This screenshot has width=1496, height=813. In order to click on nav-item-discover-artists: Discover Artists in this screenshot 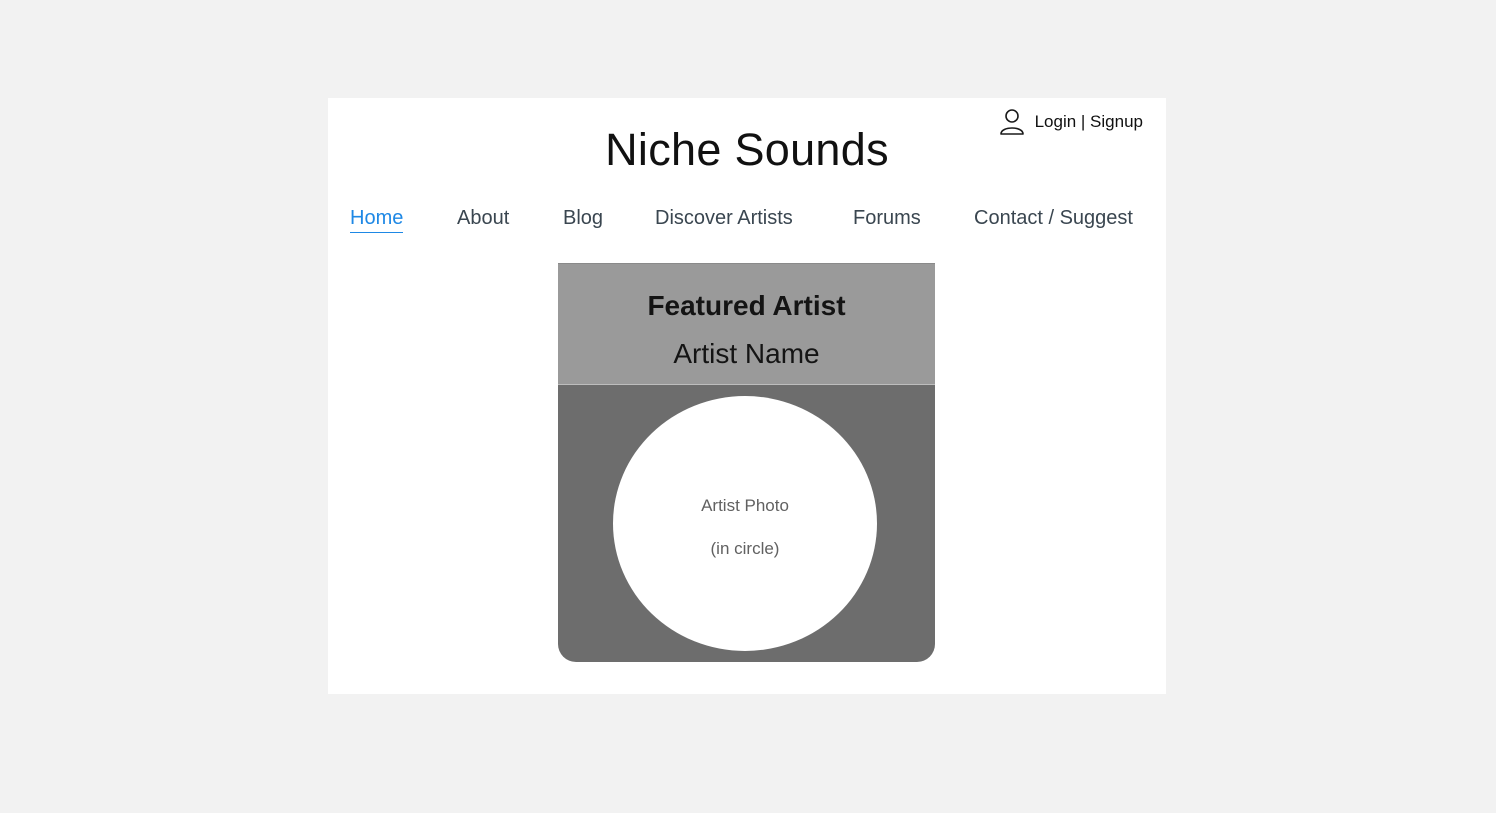, I will do `click(724, 218)`.